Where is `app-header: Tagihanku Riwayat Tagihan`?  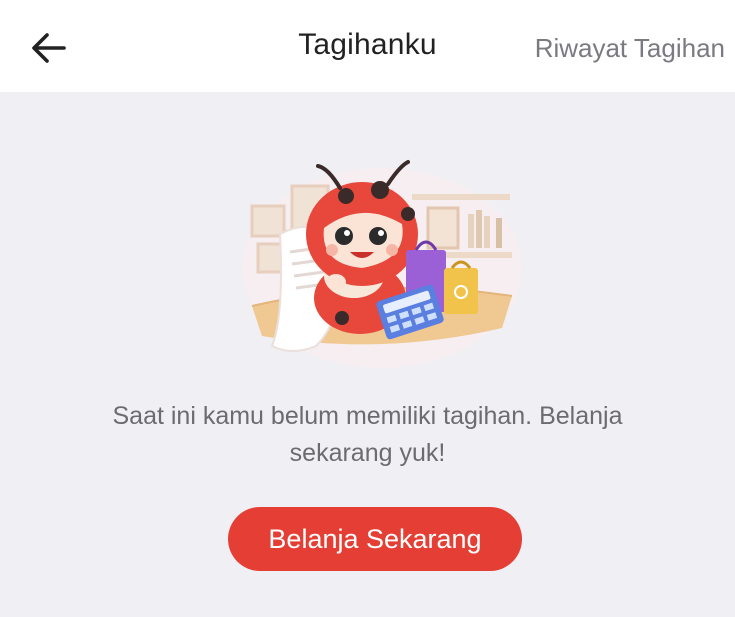
app-header: Tagihanku Riwayat Tagihan is located at coordinates (367, 46).